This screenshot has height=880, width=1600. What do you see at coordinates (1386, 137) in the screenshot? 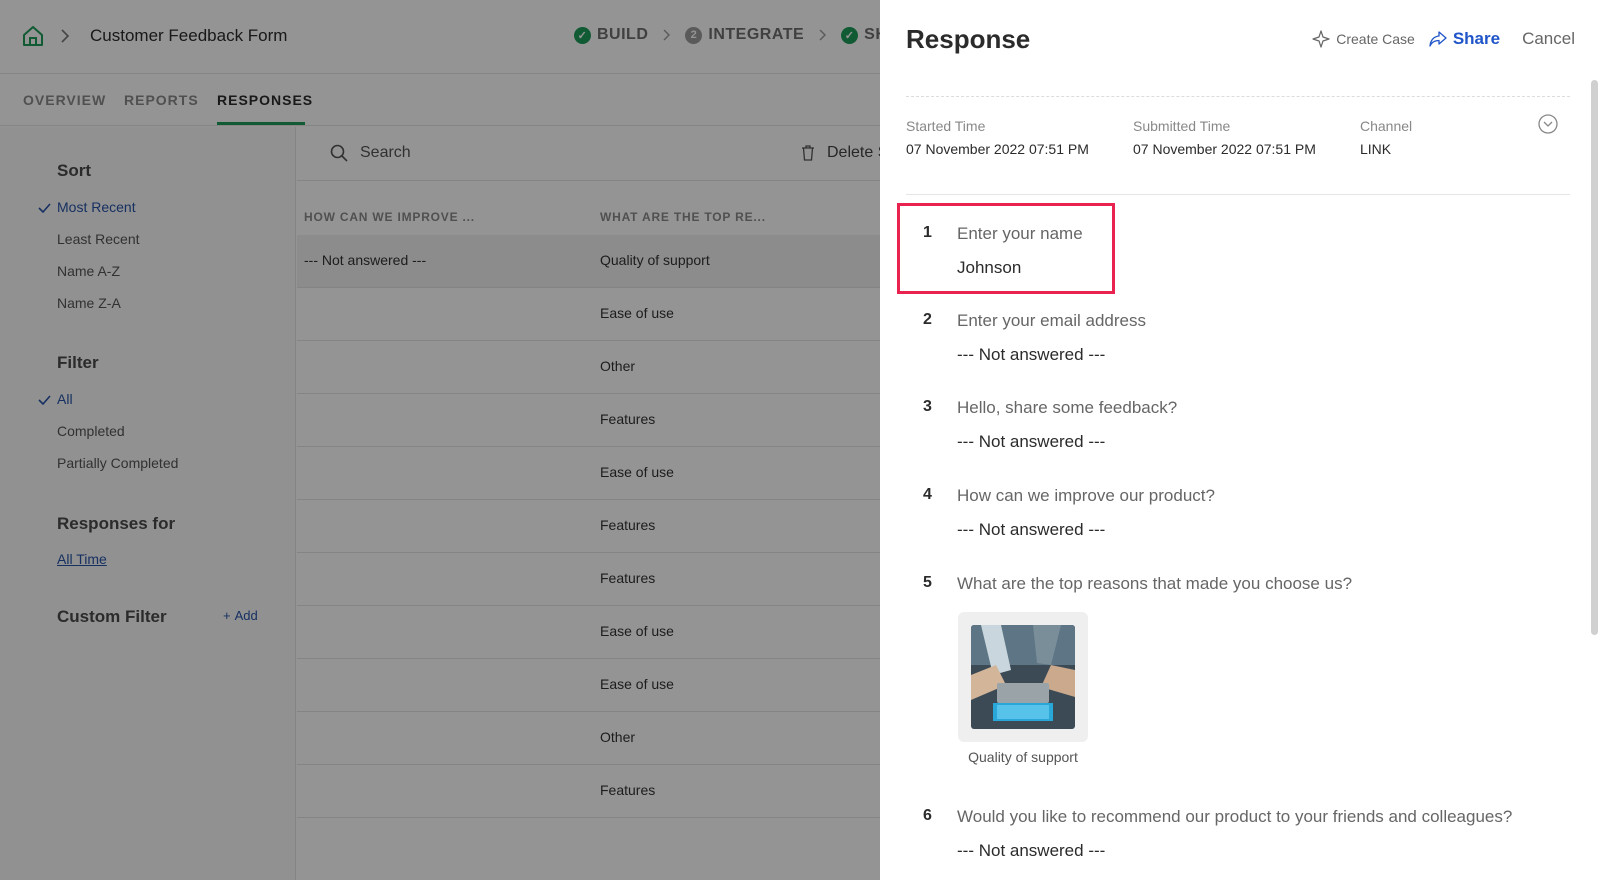
I see `meta-channel: Channel LINK` at bounding box center [1386, 137].